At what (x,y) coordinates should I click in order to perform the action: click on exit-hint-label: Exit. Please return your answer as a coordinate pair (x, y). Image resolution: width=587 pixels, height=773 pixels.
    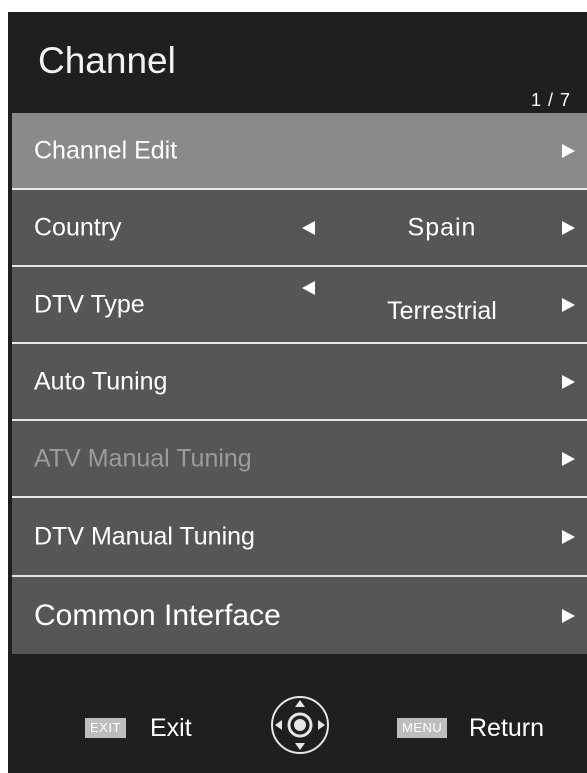
    Looking at the image, I should click on (171, 728).